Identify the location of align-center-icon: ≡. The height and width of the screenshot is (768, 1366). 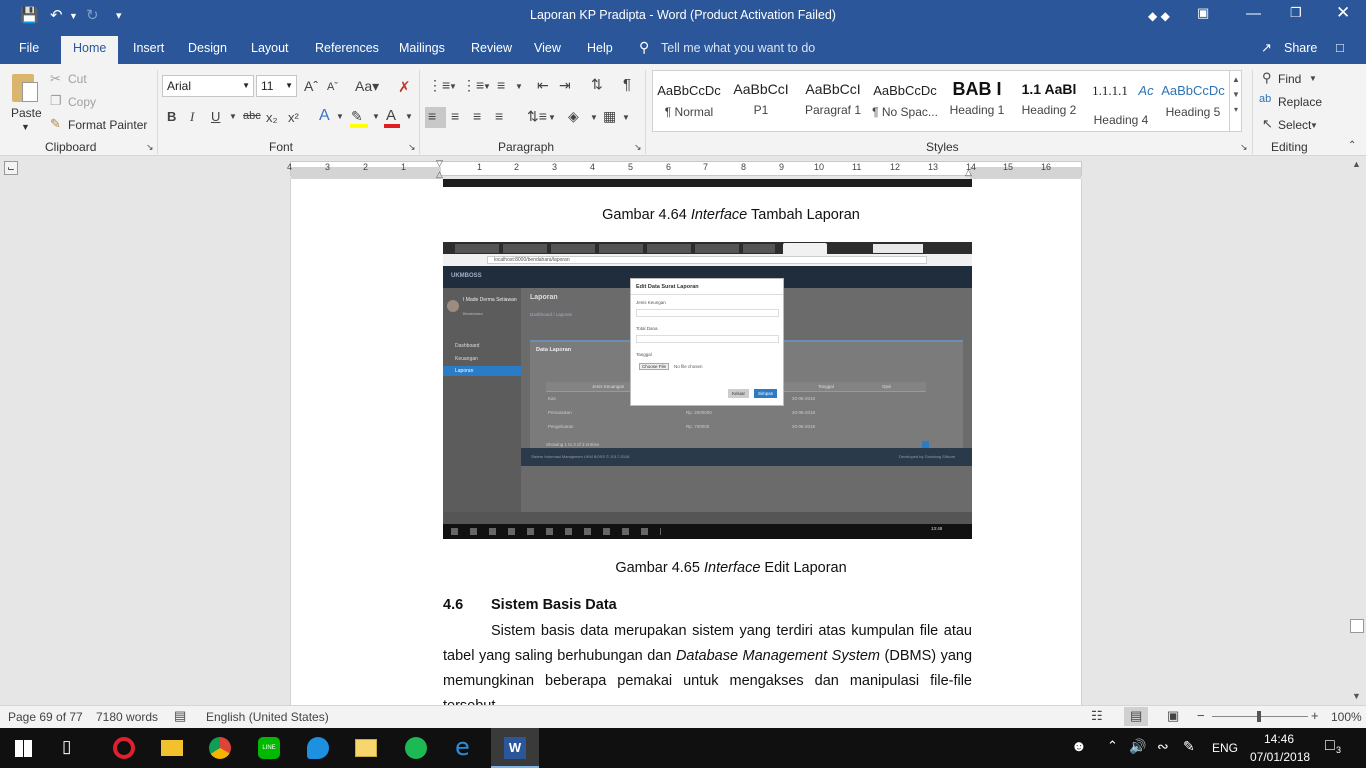
(455, 116).